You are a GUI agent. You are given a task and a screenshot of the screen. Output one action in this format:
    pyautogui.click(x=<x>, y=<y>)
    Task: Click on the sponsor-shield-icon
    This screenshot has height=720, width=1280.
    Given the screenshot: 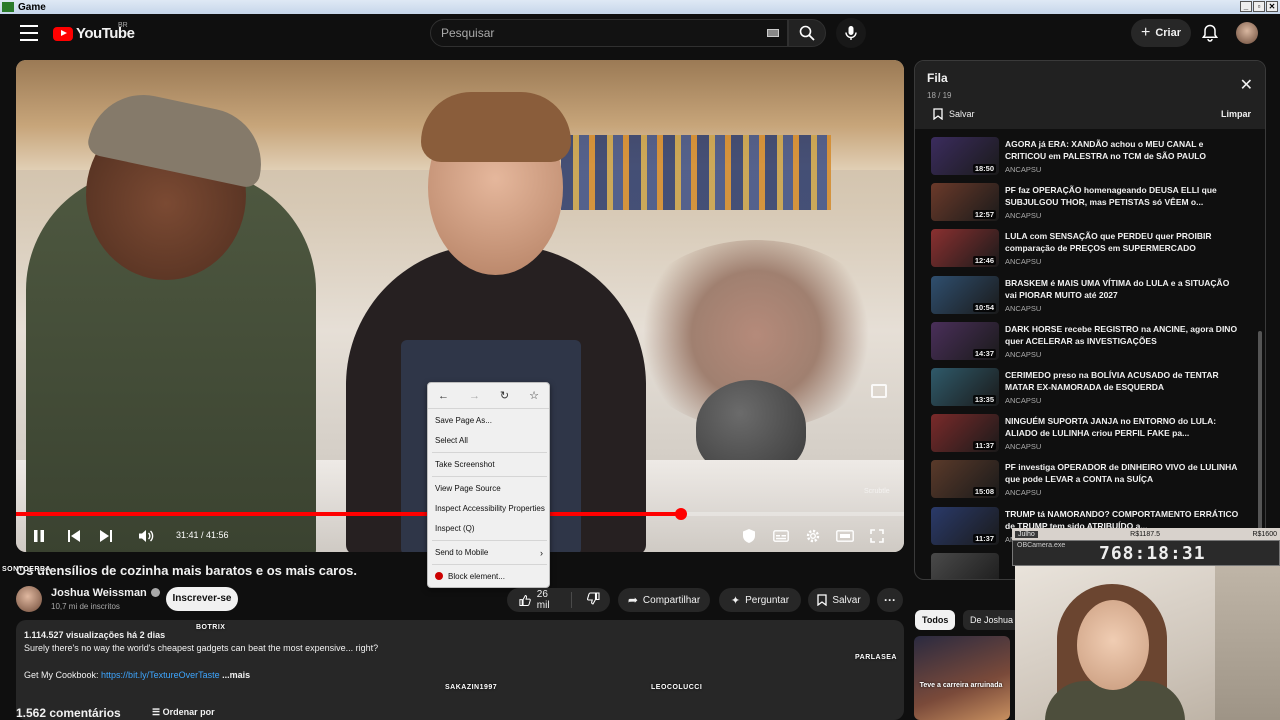 What is the action you would take?
    pyautogui.click(x=749, y=536)
    